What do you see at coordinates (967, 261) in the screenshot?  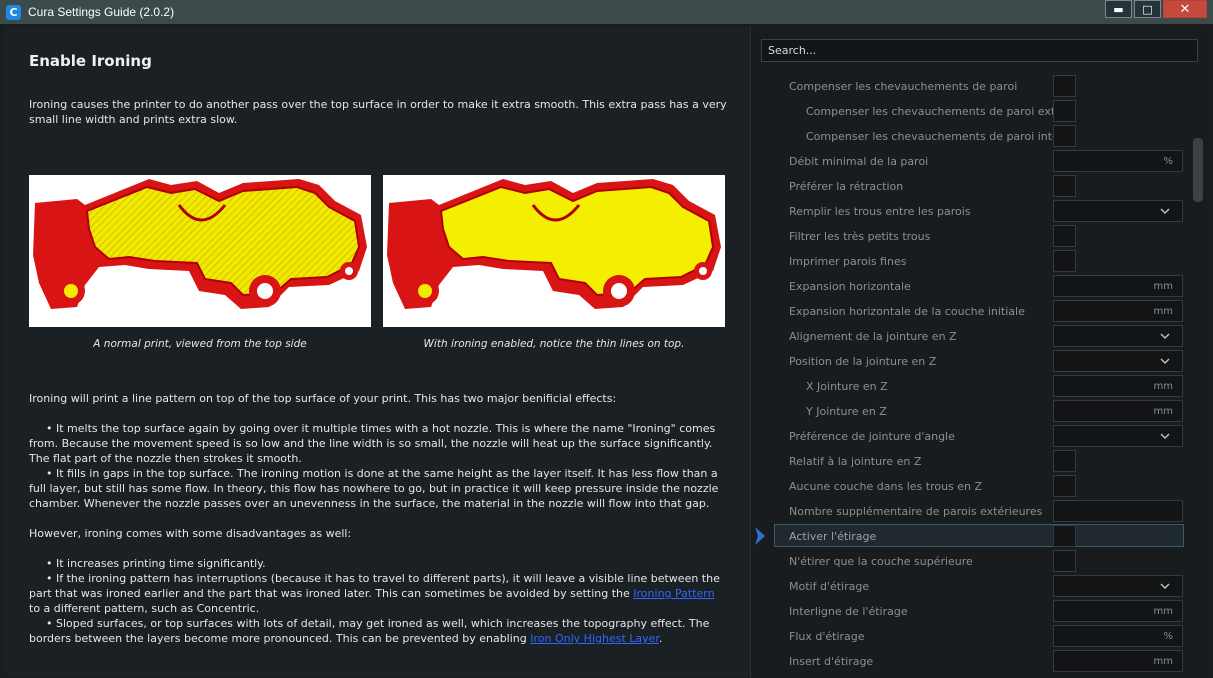 I see `setting-row: Imprimer parois fines` at bounding box center [967, 261].